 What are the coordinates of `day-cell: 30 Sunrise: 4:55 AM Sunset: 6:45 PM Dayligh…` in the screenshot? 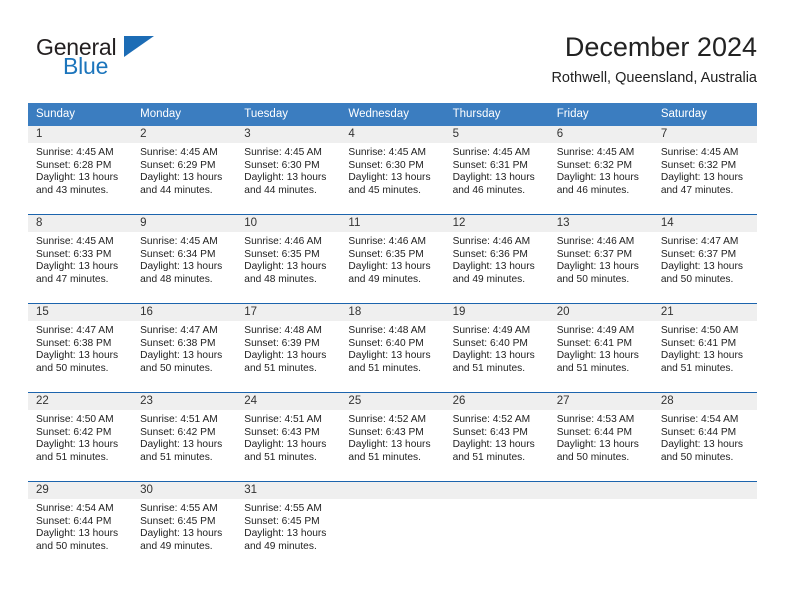 It's located at (184, 526).